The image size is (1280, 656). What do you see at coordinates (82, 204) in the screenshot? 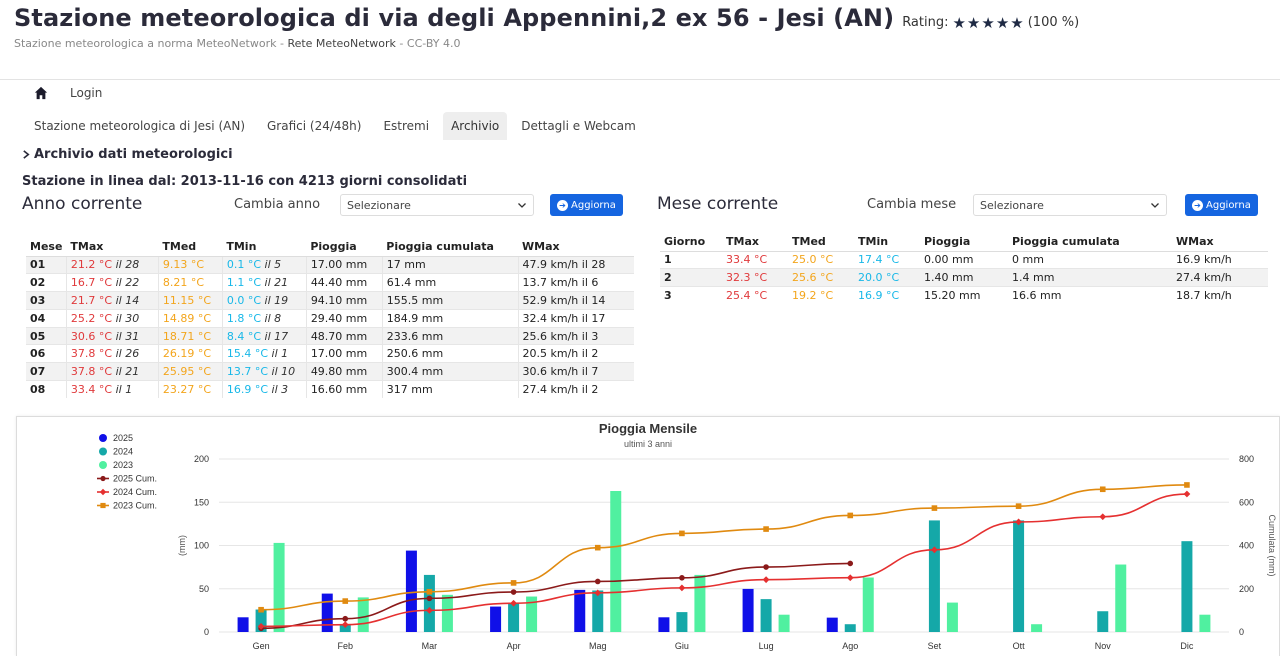
I see `year-block-title: Anno corrente` at bounding box center [82, 204].